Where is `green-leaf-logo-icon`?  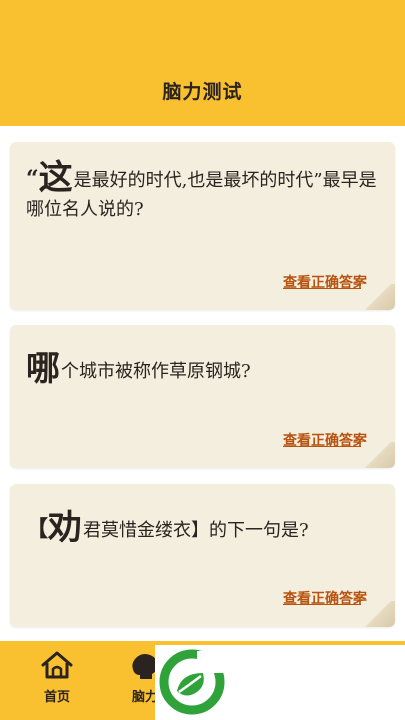
green-leaf-logo-icon is located at coordinates (192, 682).